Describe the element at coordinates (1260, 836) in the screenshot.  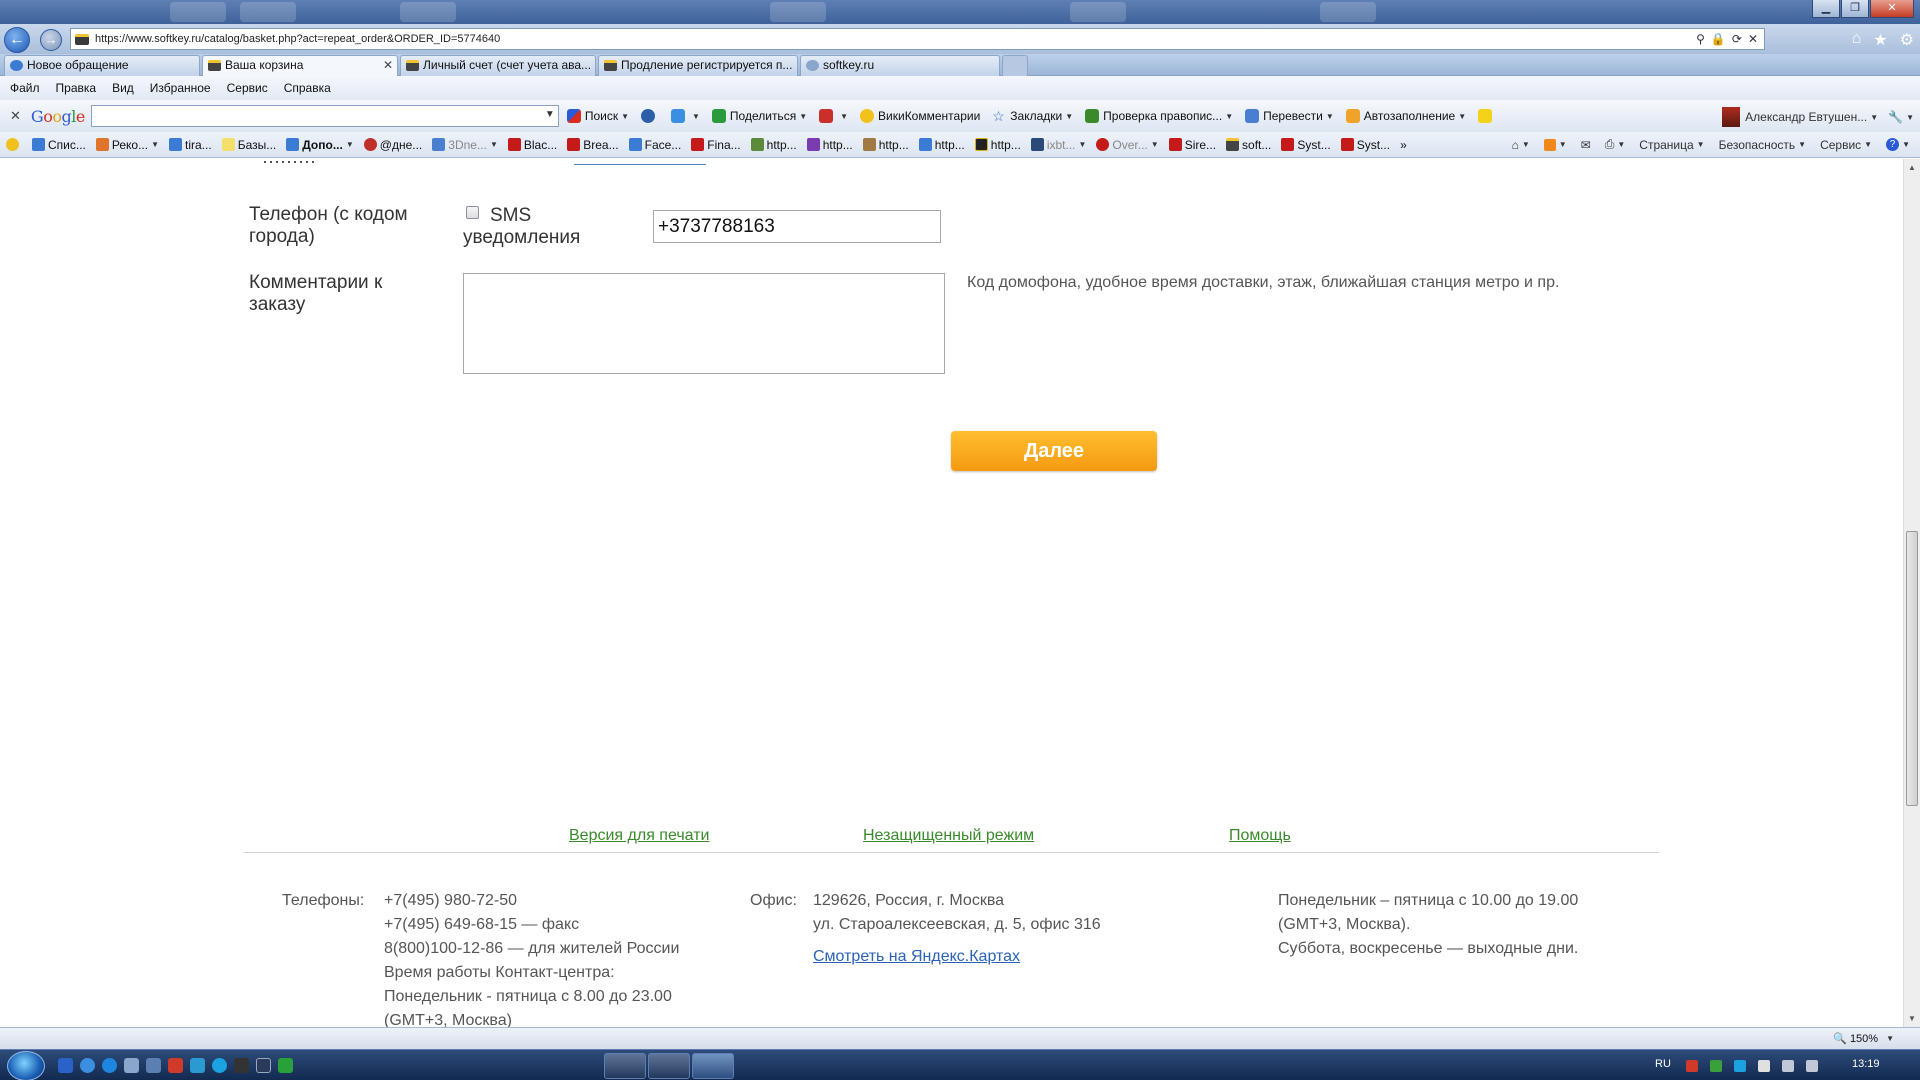
I see `help-link: Помощь` at that location.